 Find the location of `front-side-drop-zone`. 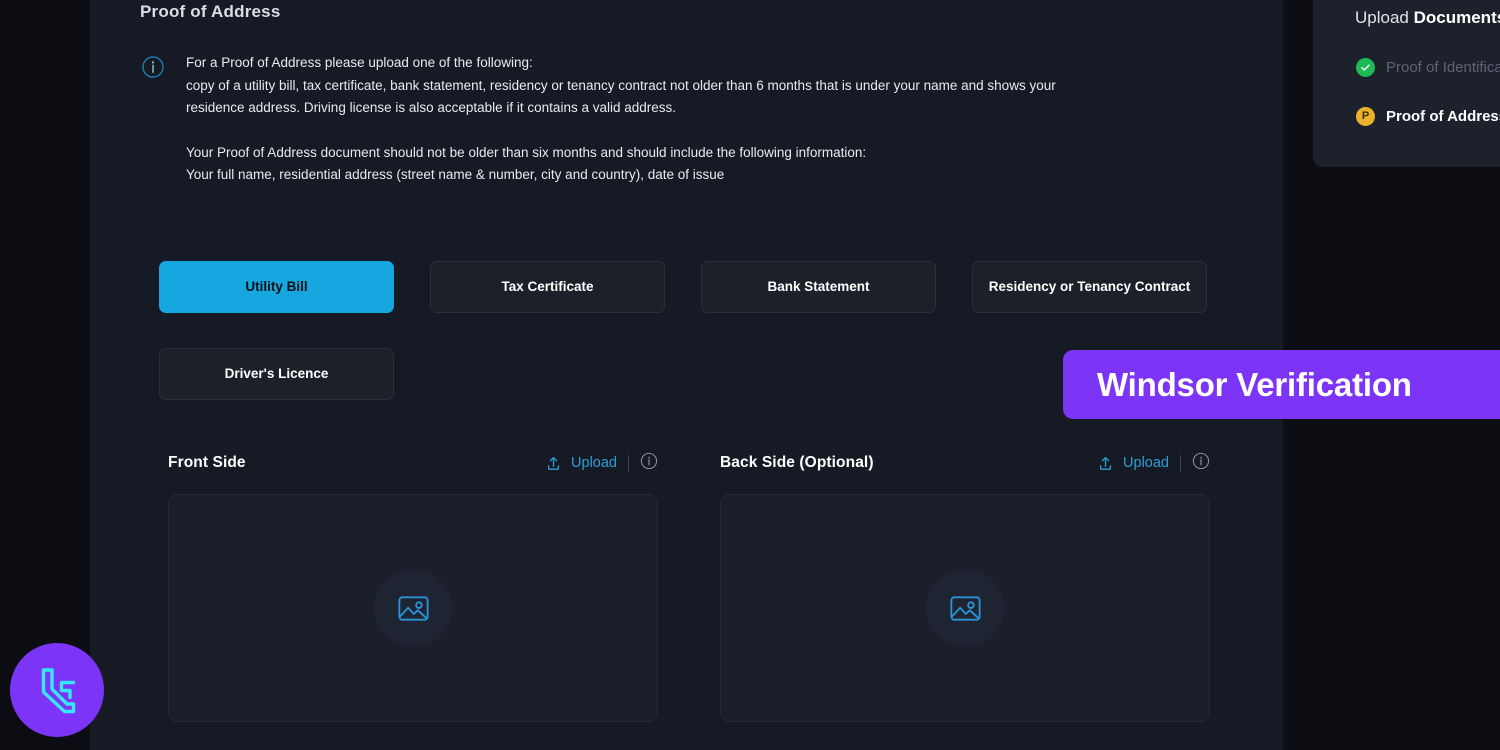

front-side-drop-zone is located at coordinates (413, 608).